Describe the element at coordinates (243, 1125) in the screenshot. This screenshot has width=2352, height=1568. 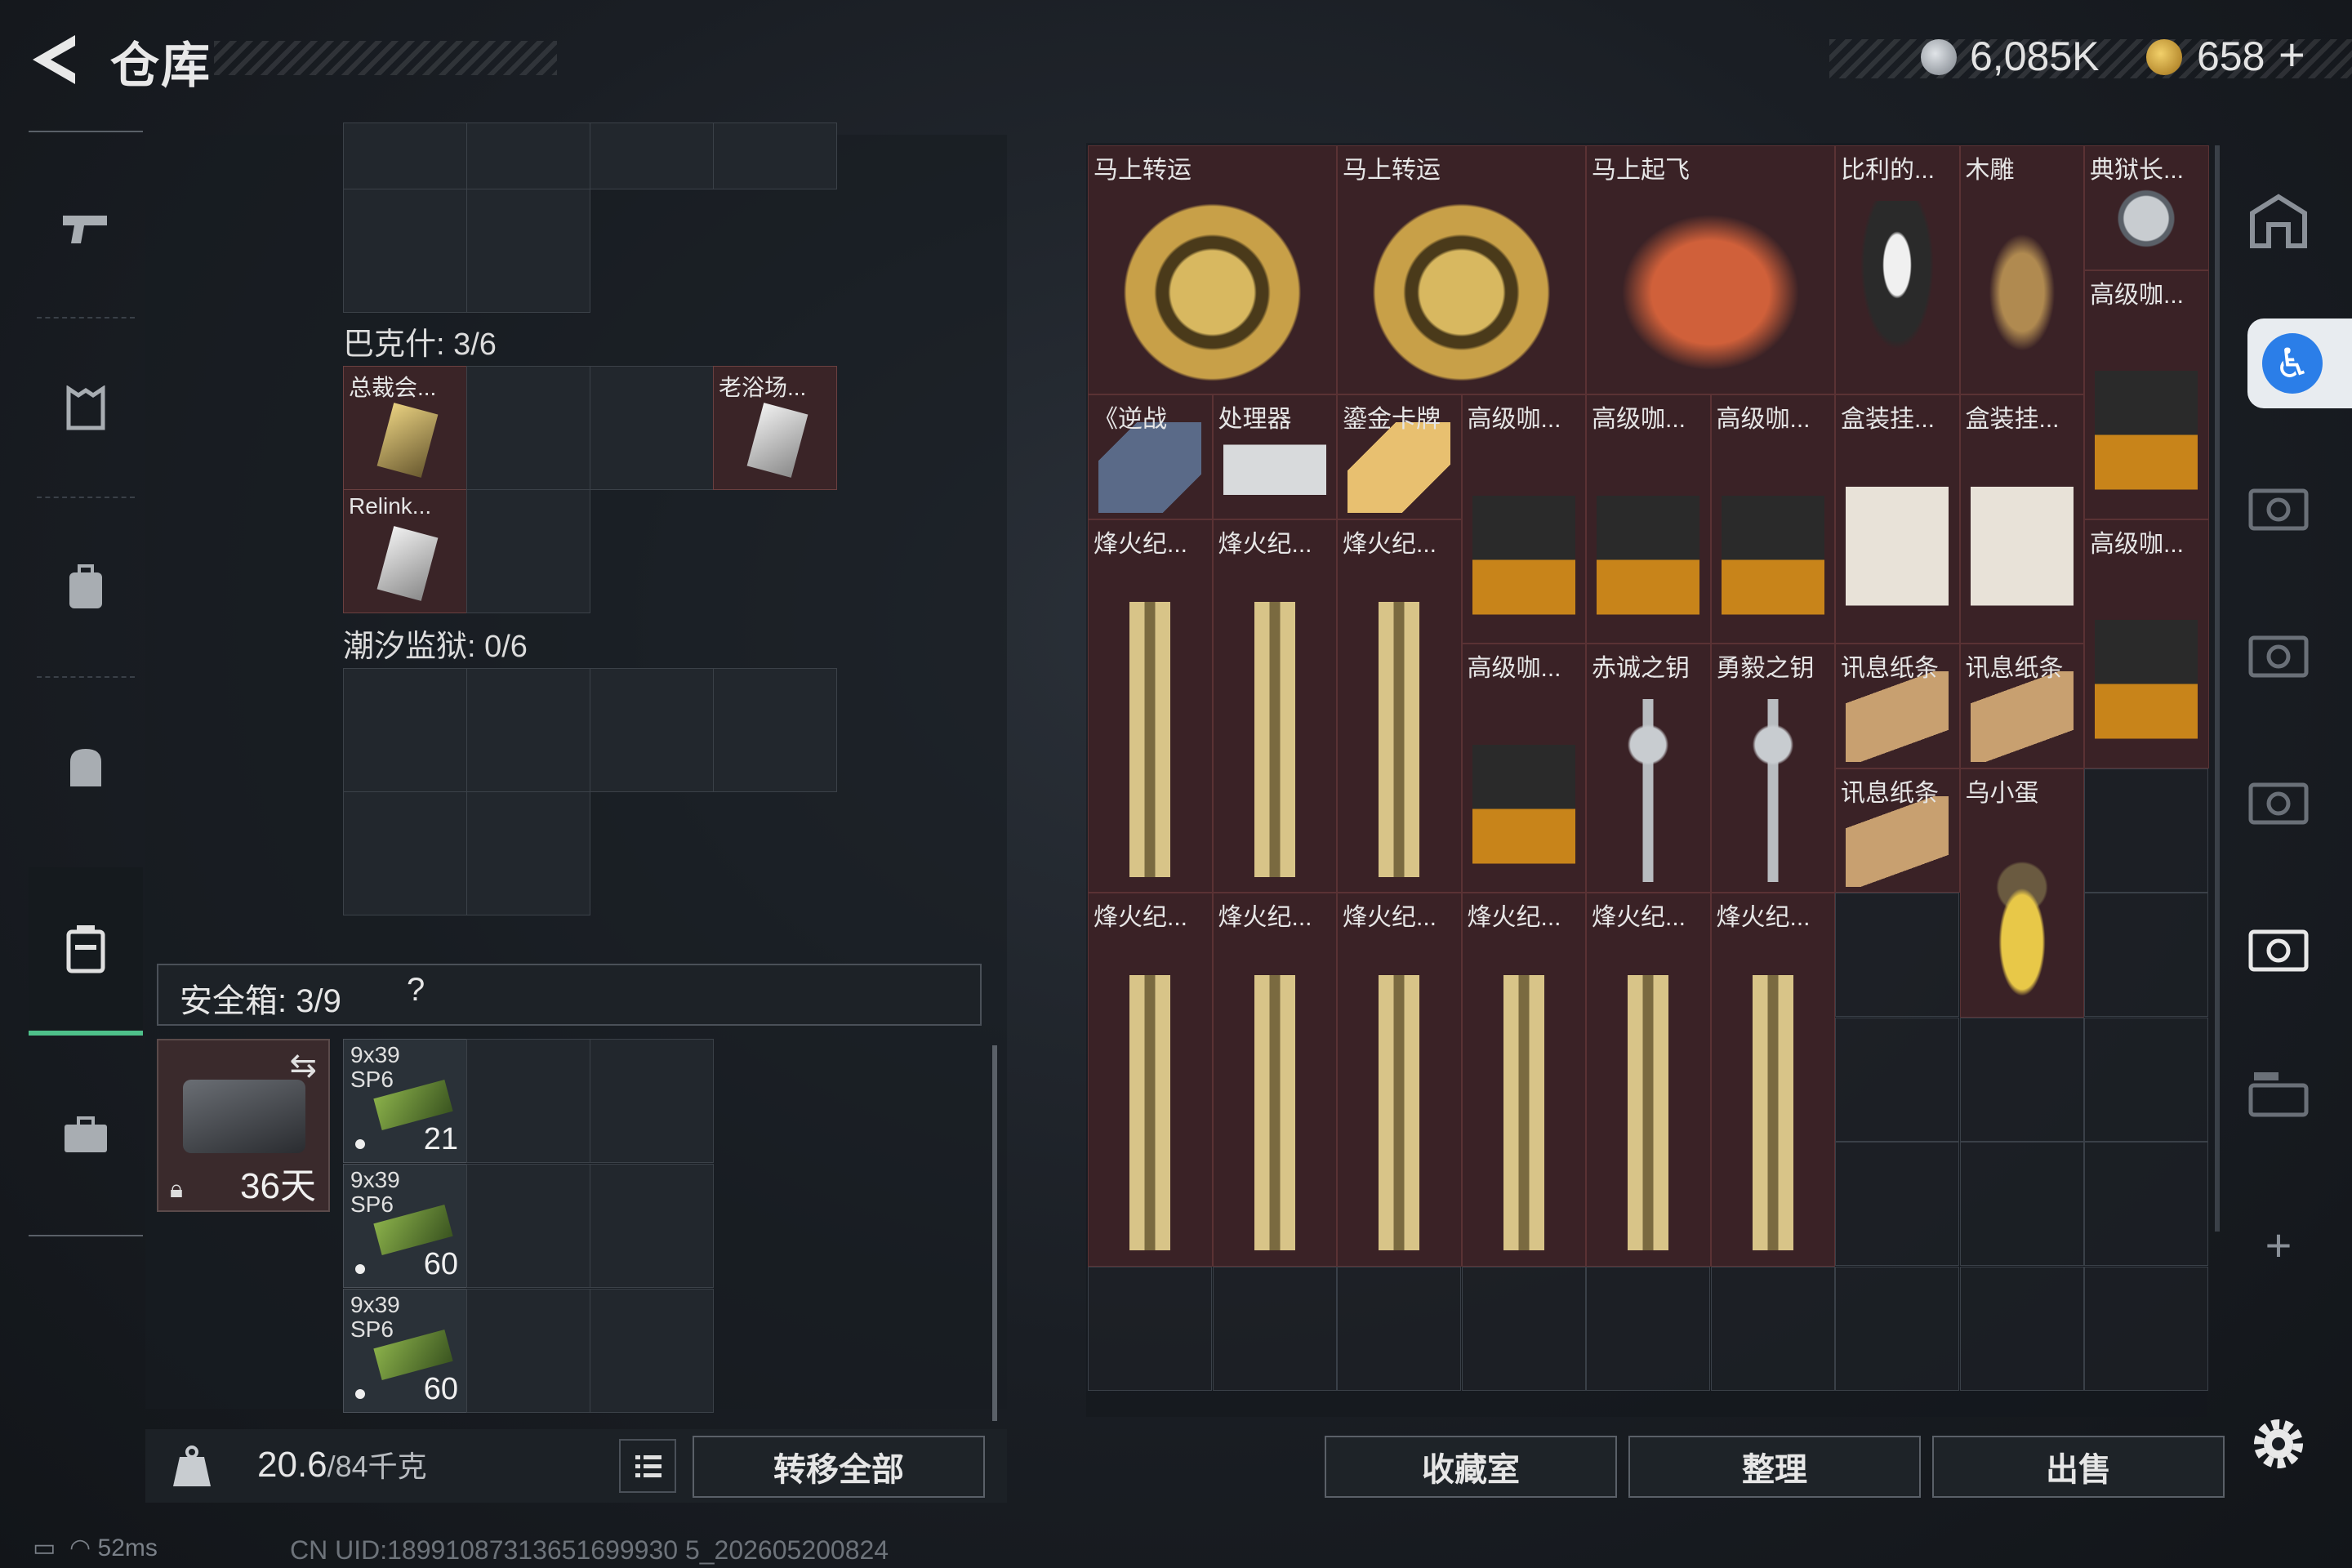
I see `safe-box-icon: ⇆ 🔒︎ 36天` at that location.